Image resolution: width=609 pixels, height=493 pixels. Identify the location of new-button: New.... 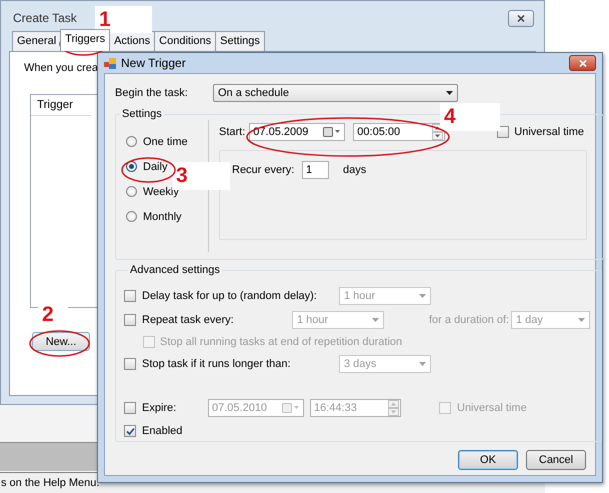
(61, 341).